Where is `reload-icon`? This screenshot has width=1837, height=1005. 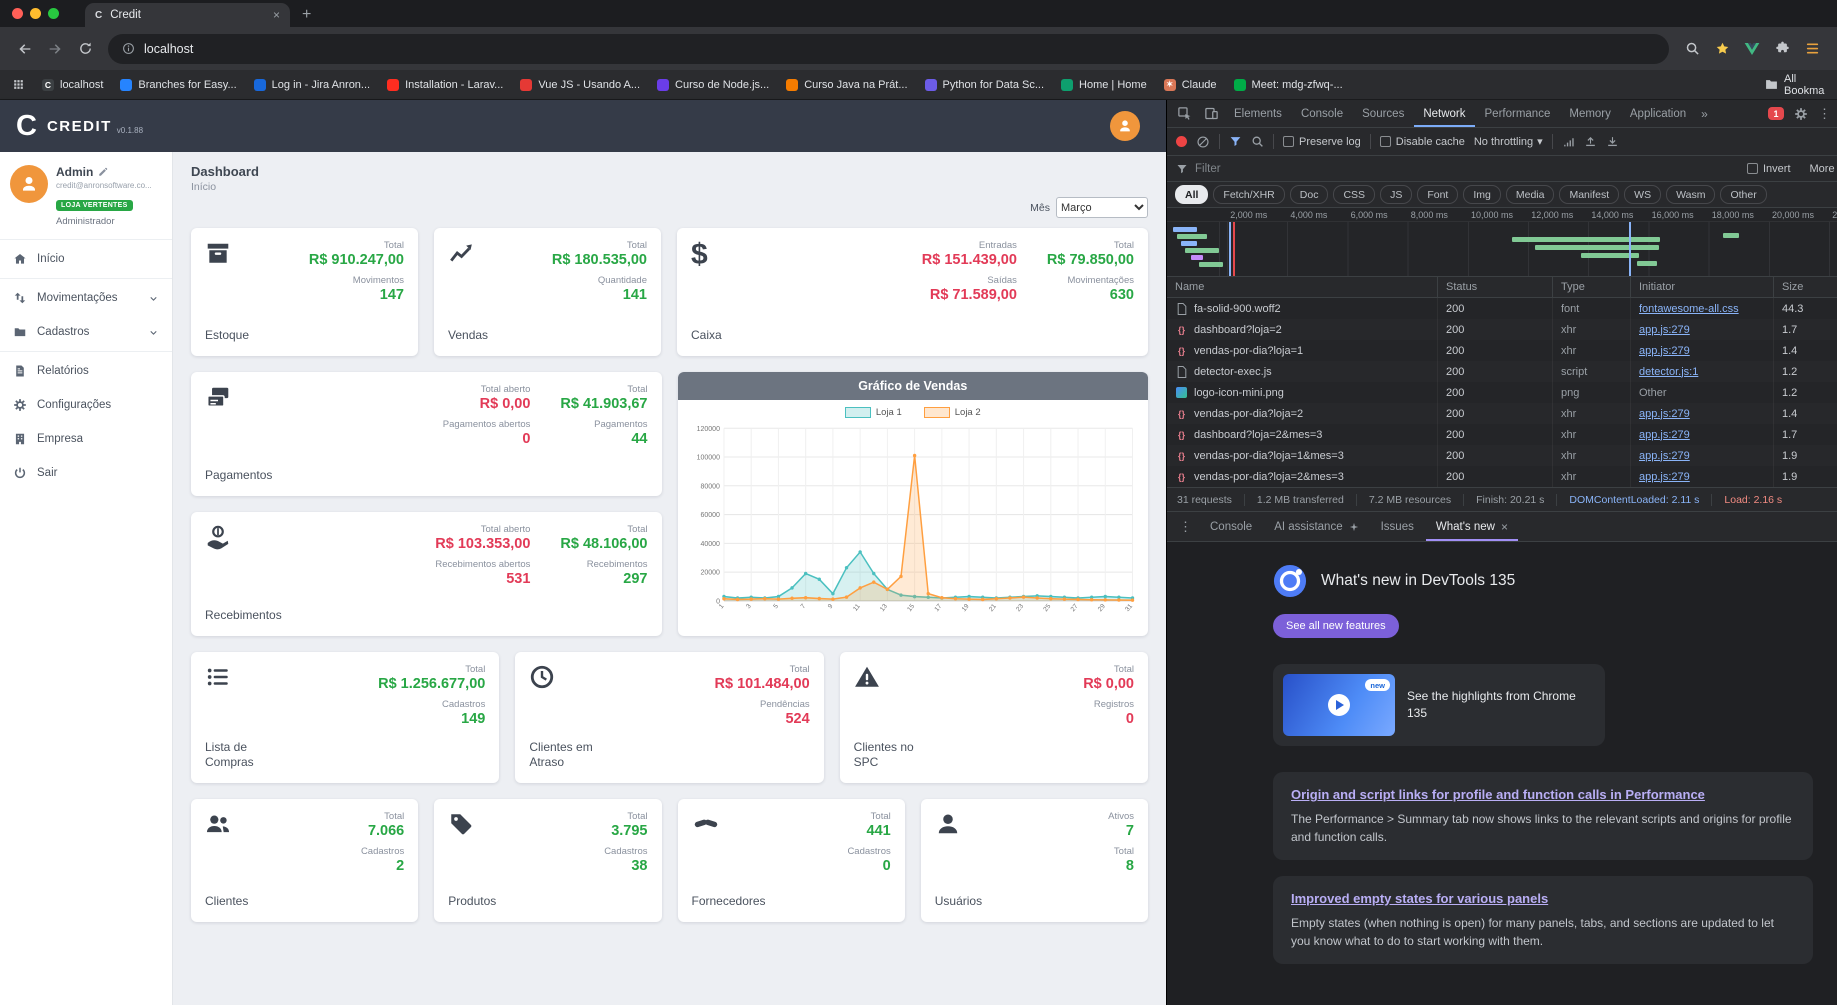
reload-icon is located at coordinates (85, 49).